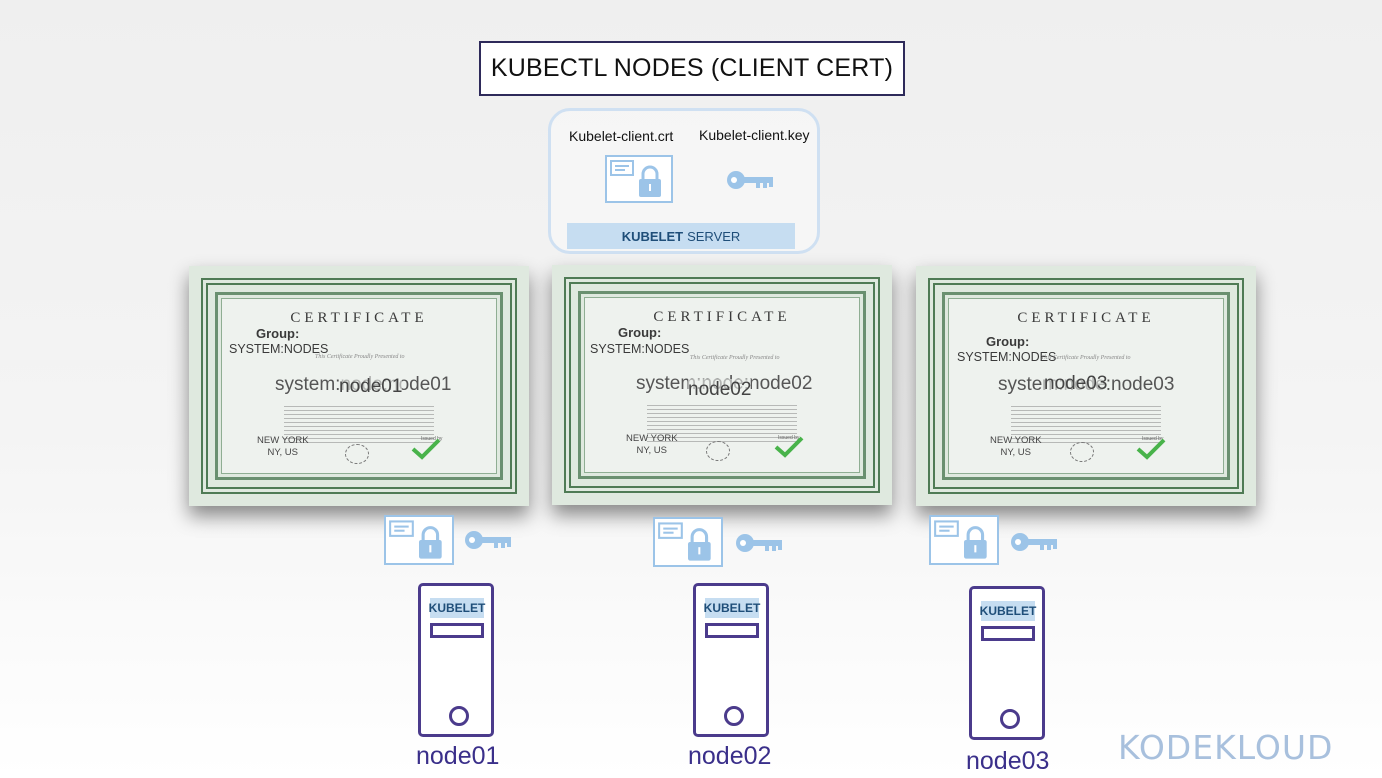  I want to click on band-bold: KUBELET, so click(652, 236).